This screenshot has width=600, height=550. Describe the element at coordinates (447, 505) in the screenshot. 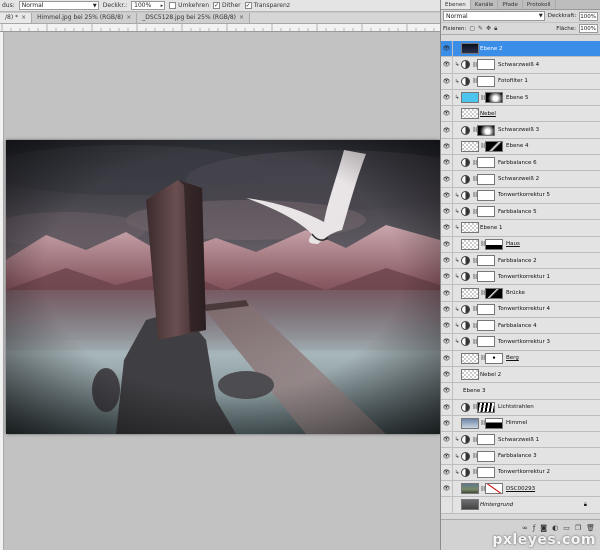

I see `visibility-eye-icon` at that location.